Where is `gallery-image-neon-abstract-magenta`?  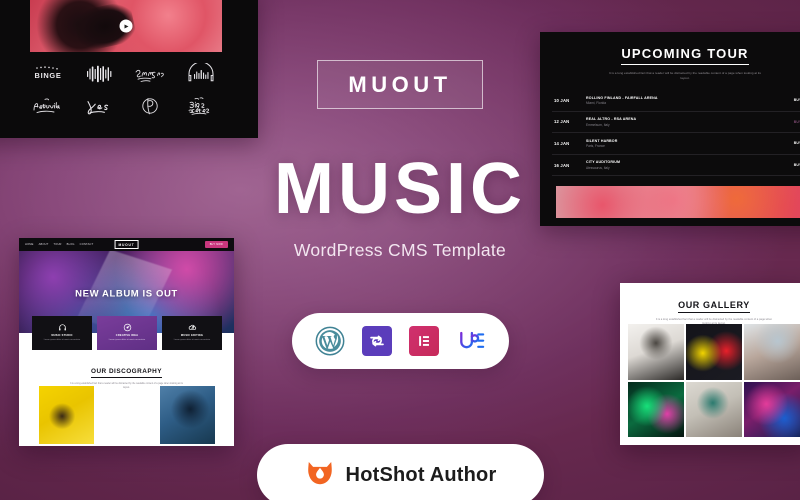 gallery-image-neon-abstract-magenta is located at coordinates (772, 409).